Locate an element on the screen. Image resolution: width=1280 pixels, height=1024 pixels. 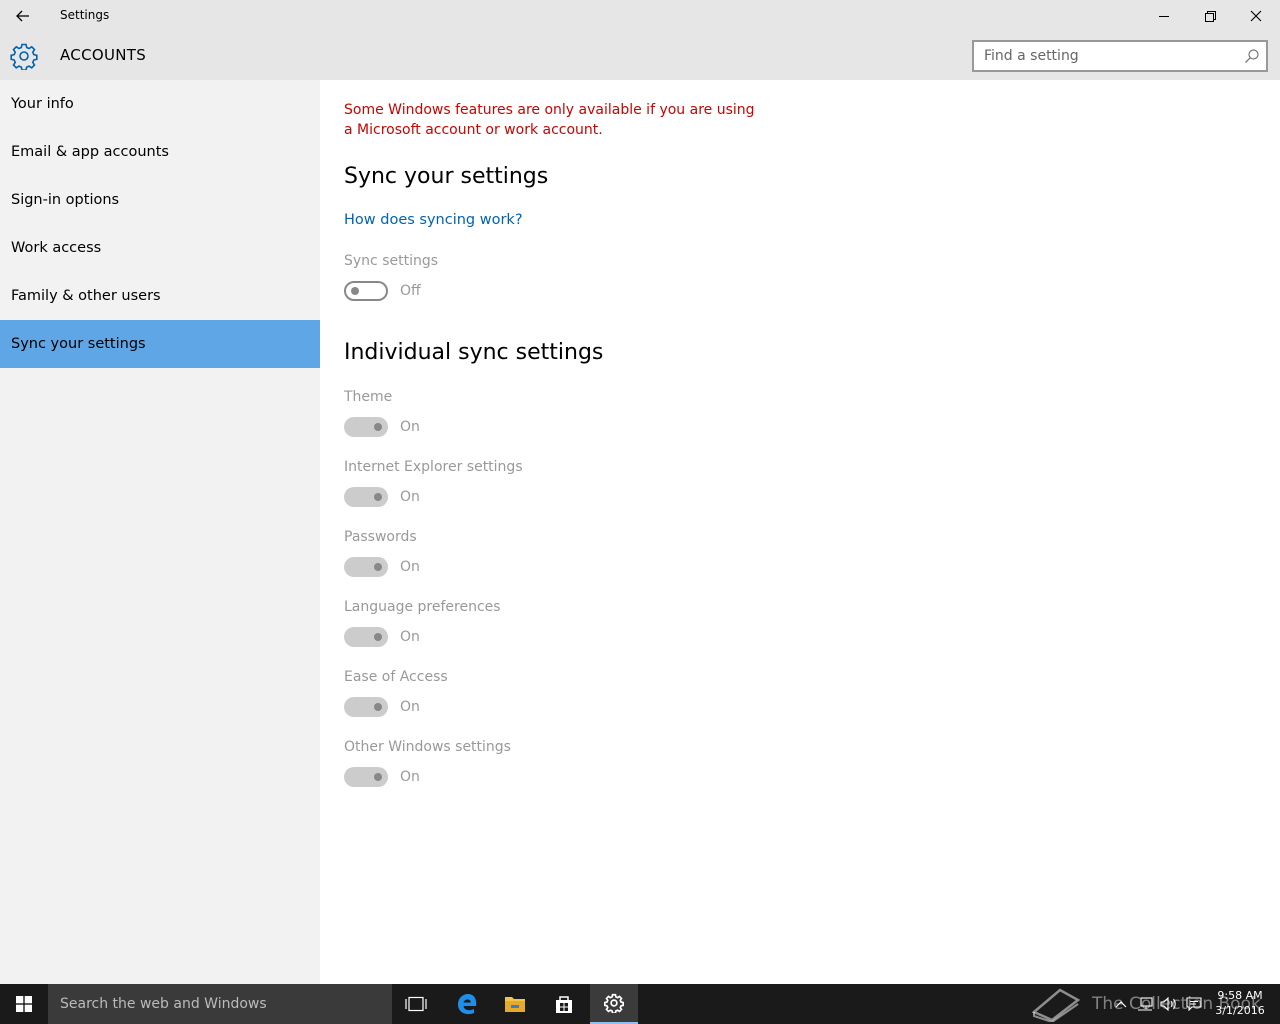
other-windows-settings-row: On is located at coordinates (382, 777).